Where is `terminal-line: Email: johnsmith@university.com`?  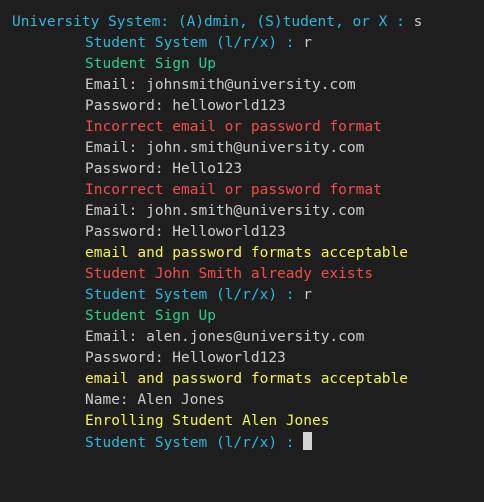
terminal-line: Email: johnsmith@university.com is located at coordinates (242, 85).